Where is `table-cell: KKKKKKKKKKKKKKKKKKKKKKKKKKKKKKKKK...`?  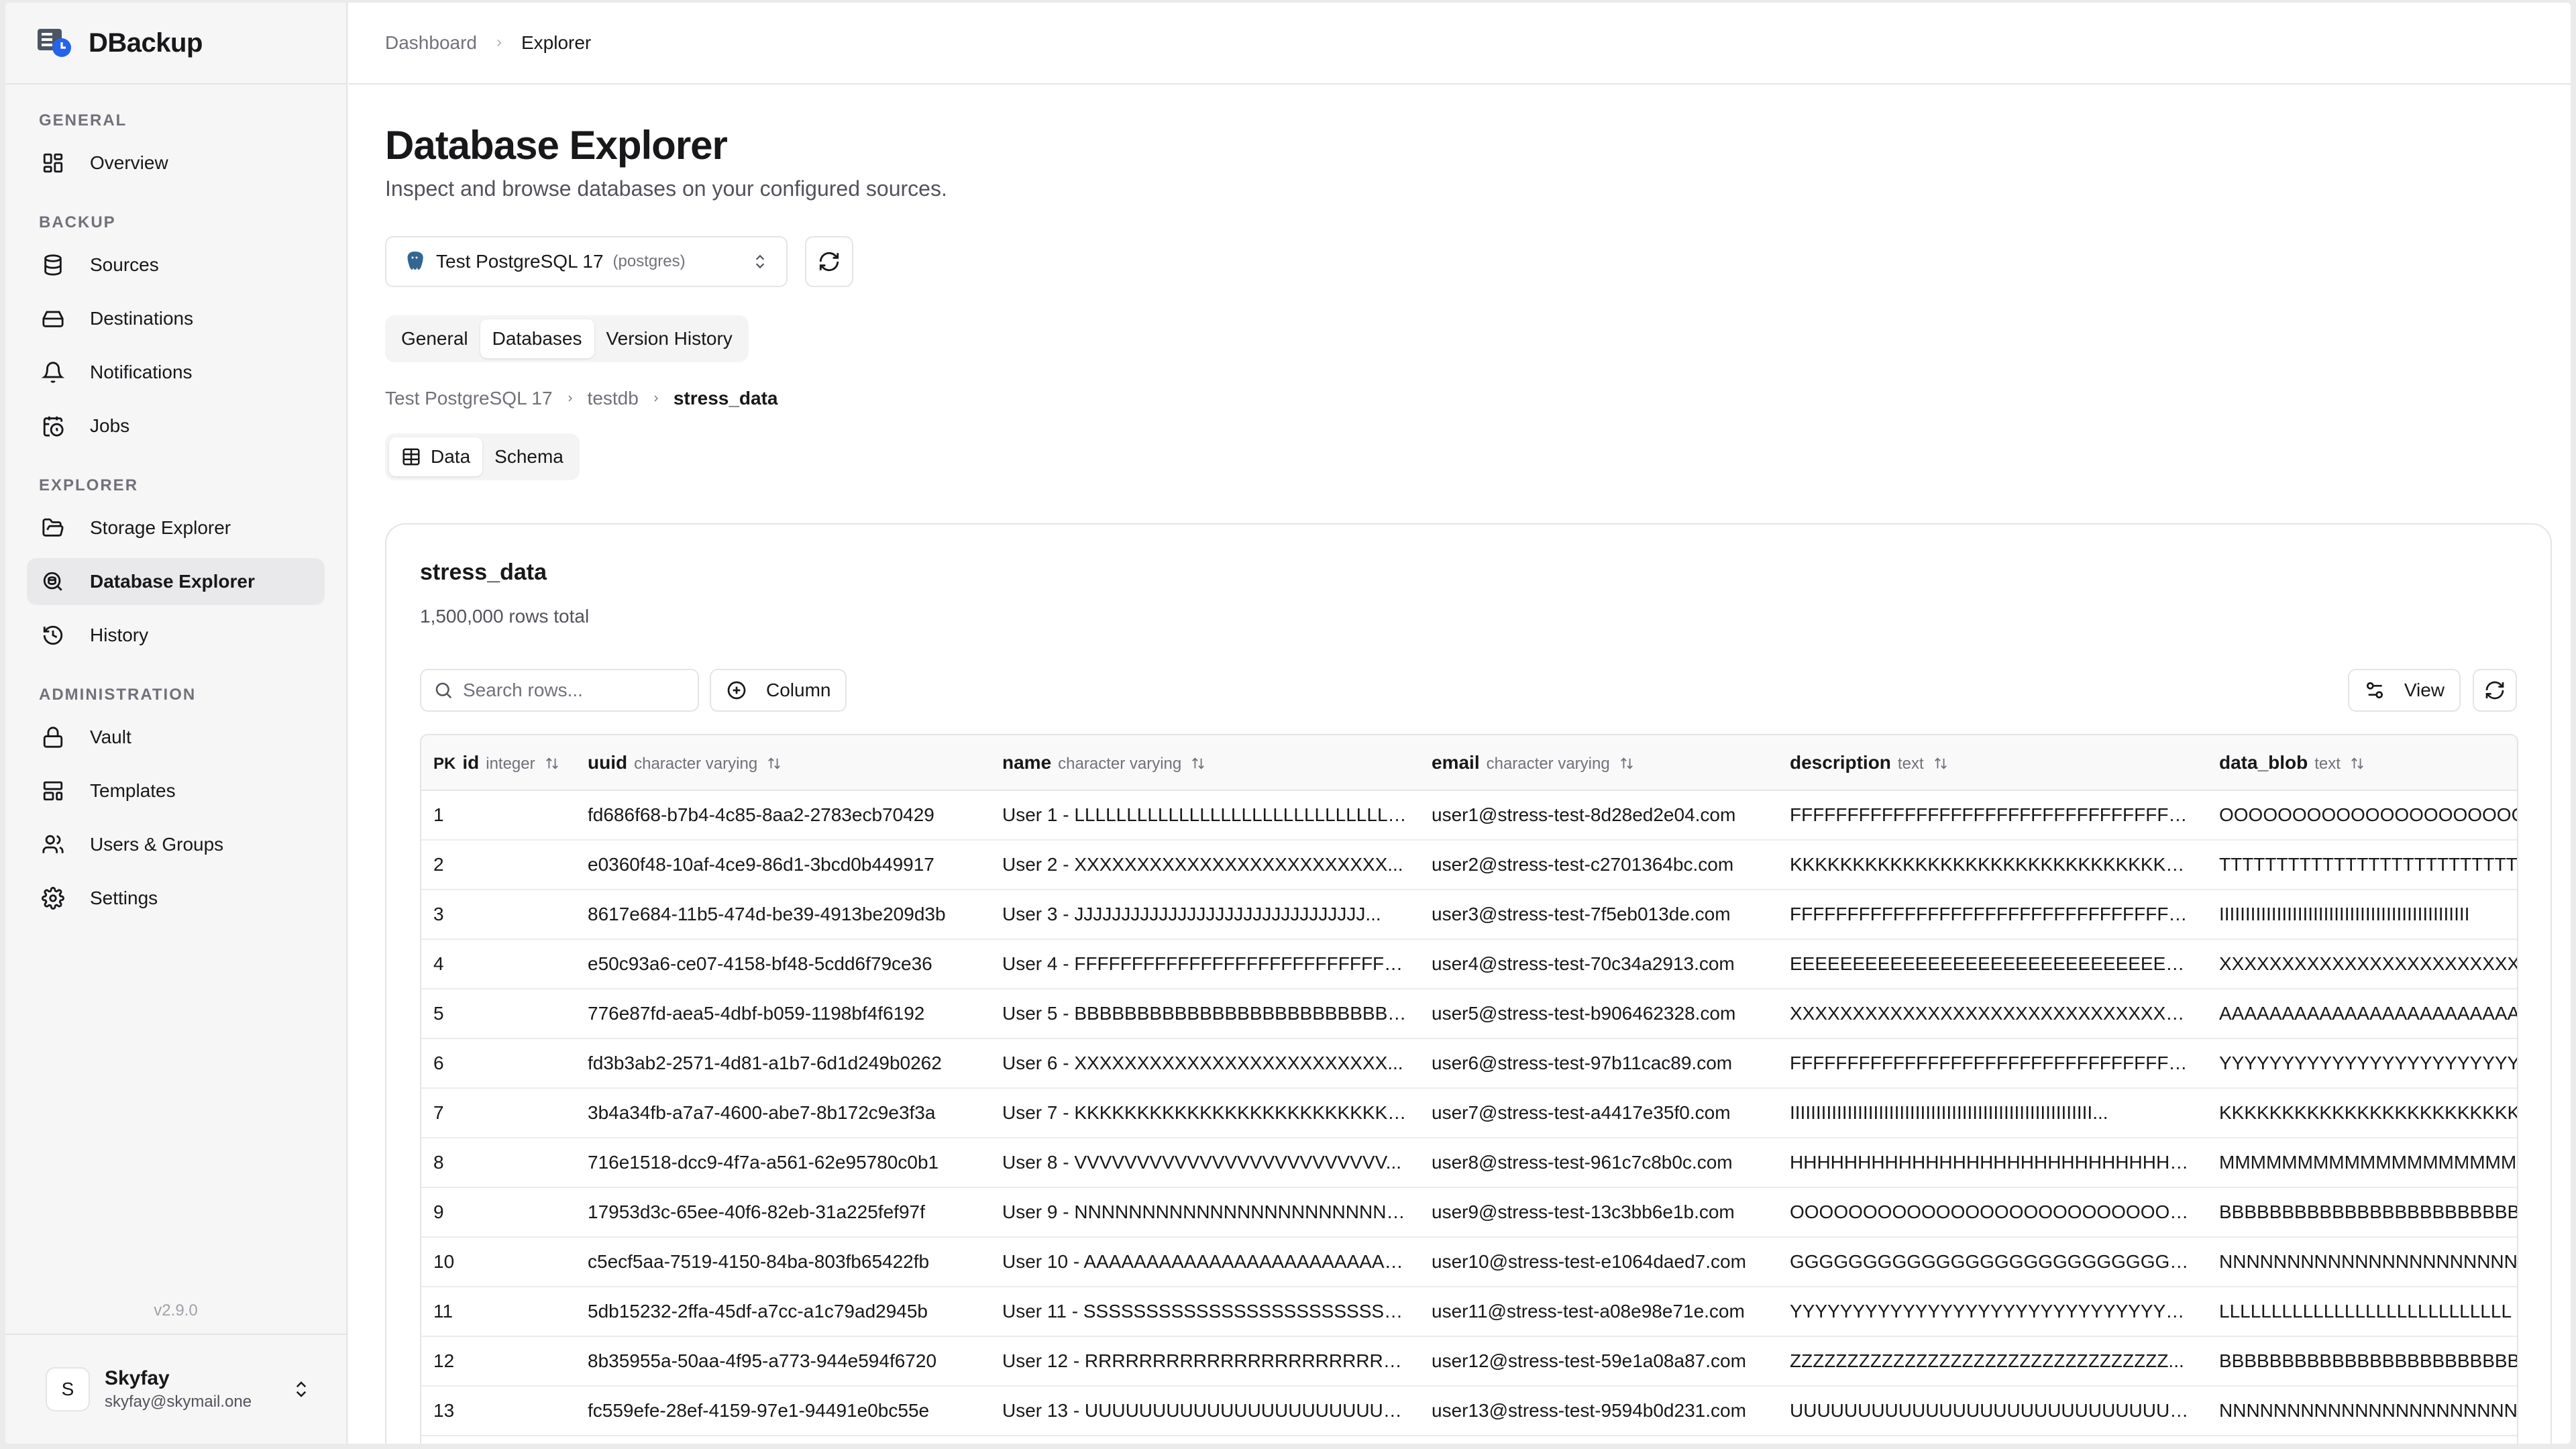 table-cell: KKKKKKKKKKKKKKKKKKKKKKKKKKKKKKKKK... is located at coordinates (1992, 865).